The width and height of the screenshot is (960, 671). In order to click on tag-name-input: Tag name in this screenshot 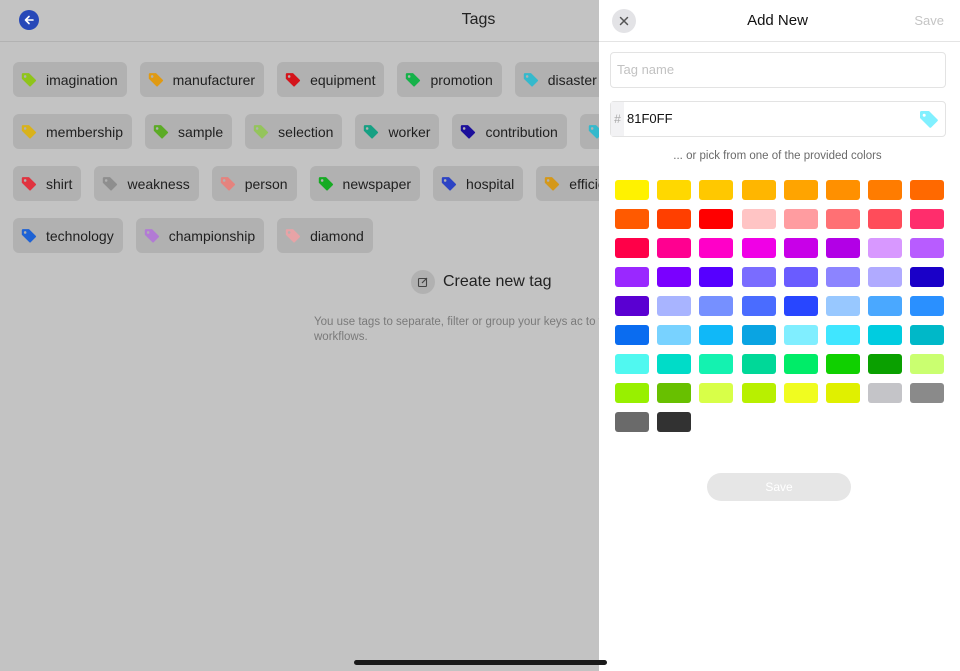, I will do `click(778, 70)`.